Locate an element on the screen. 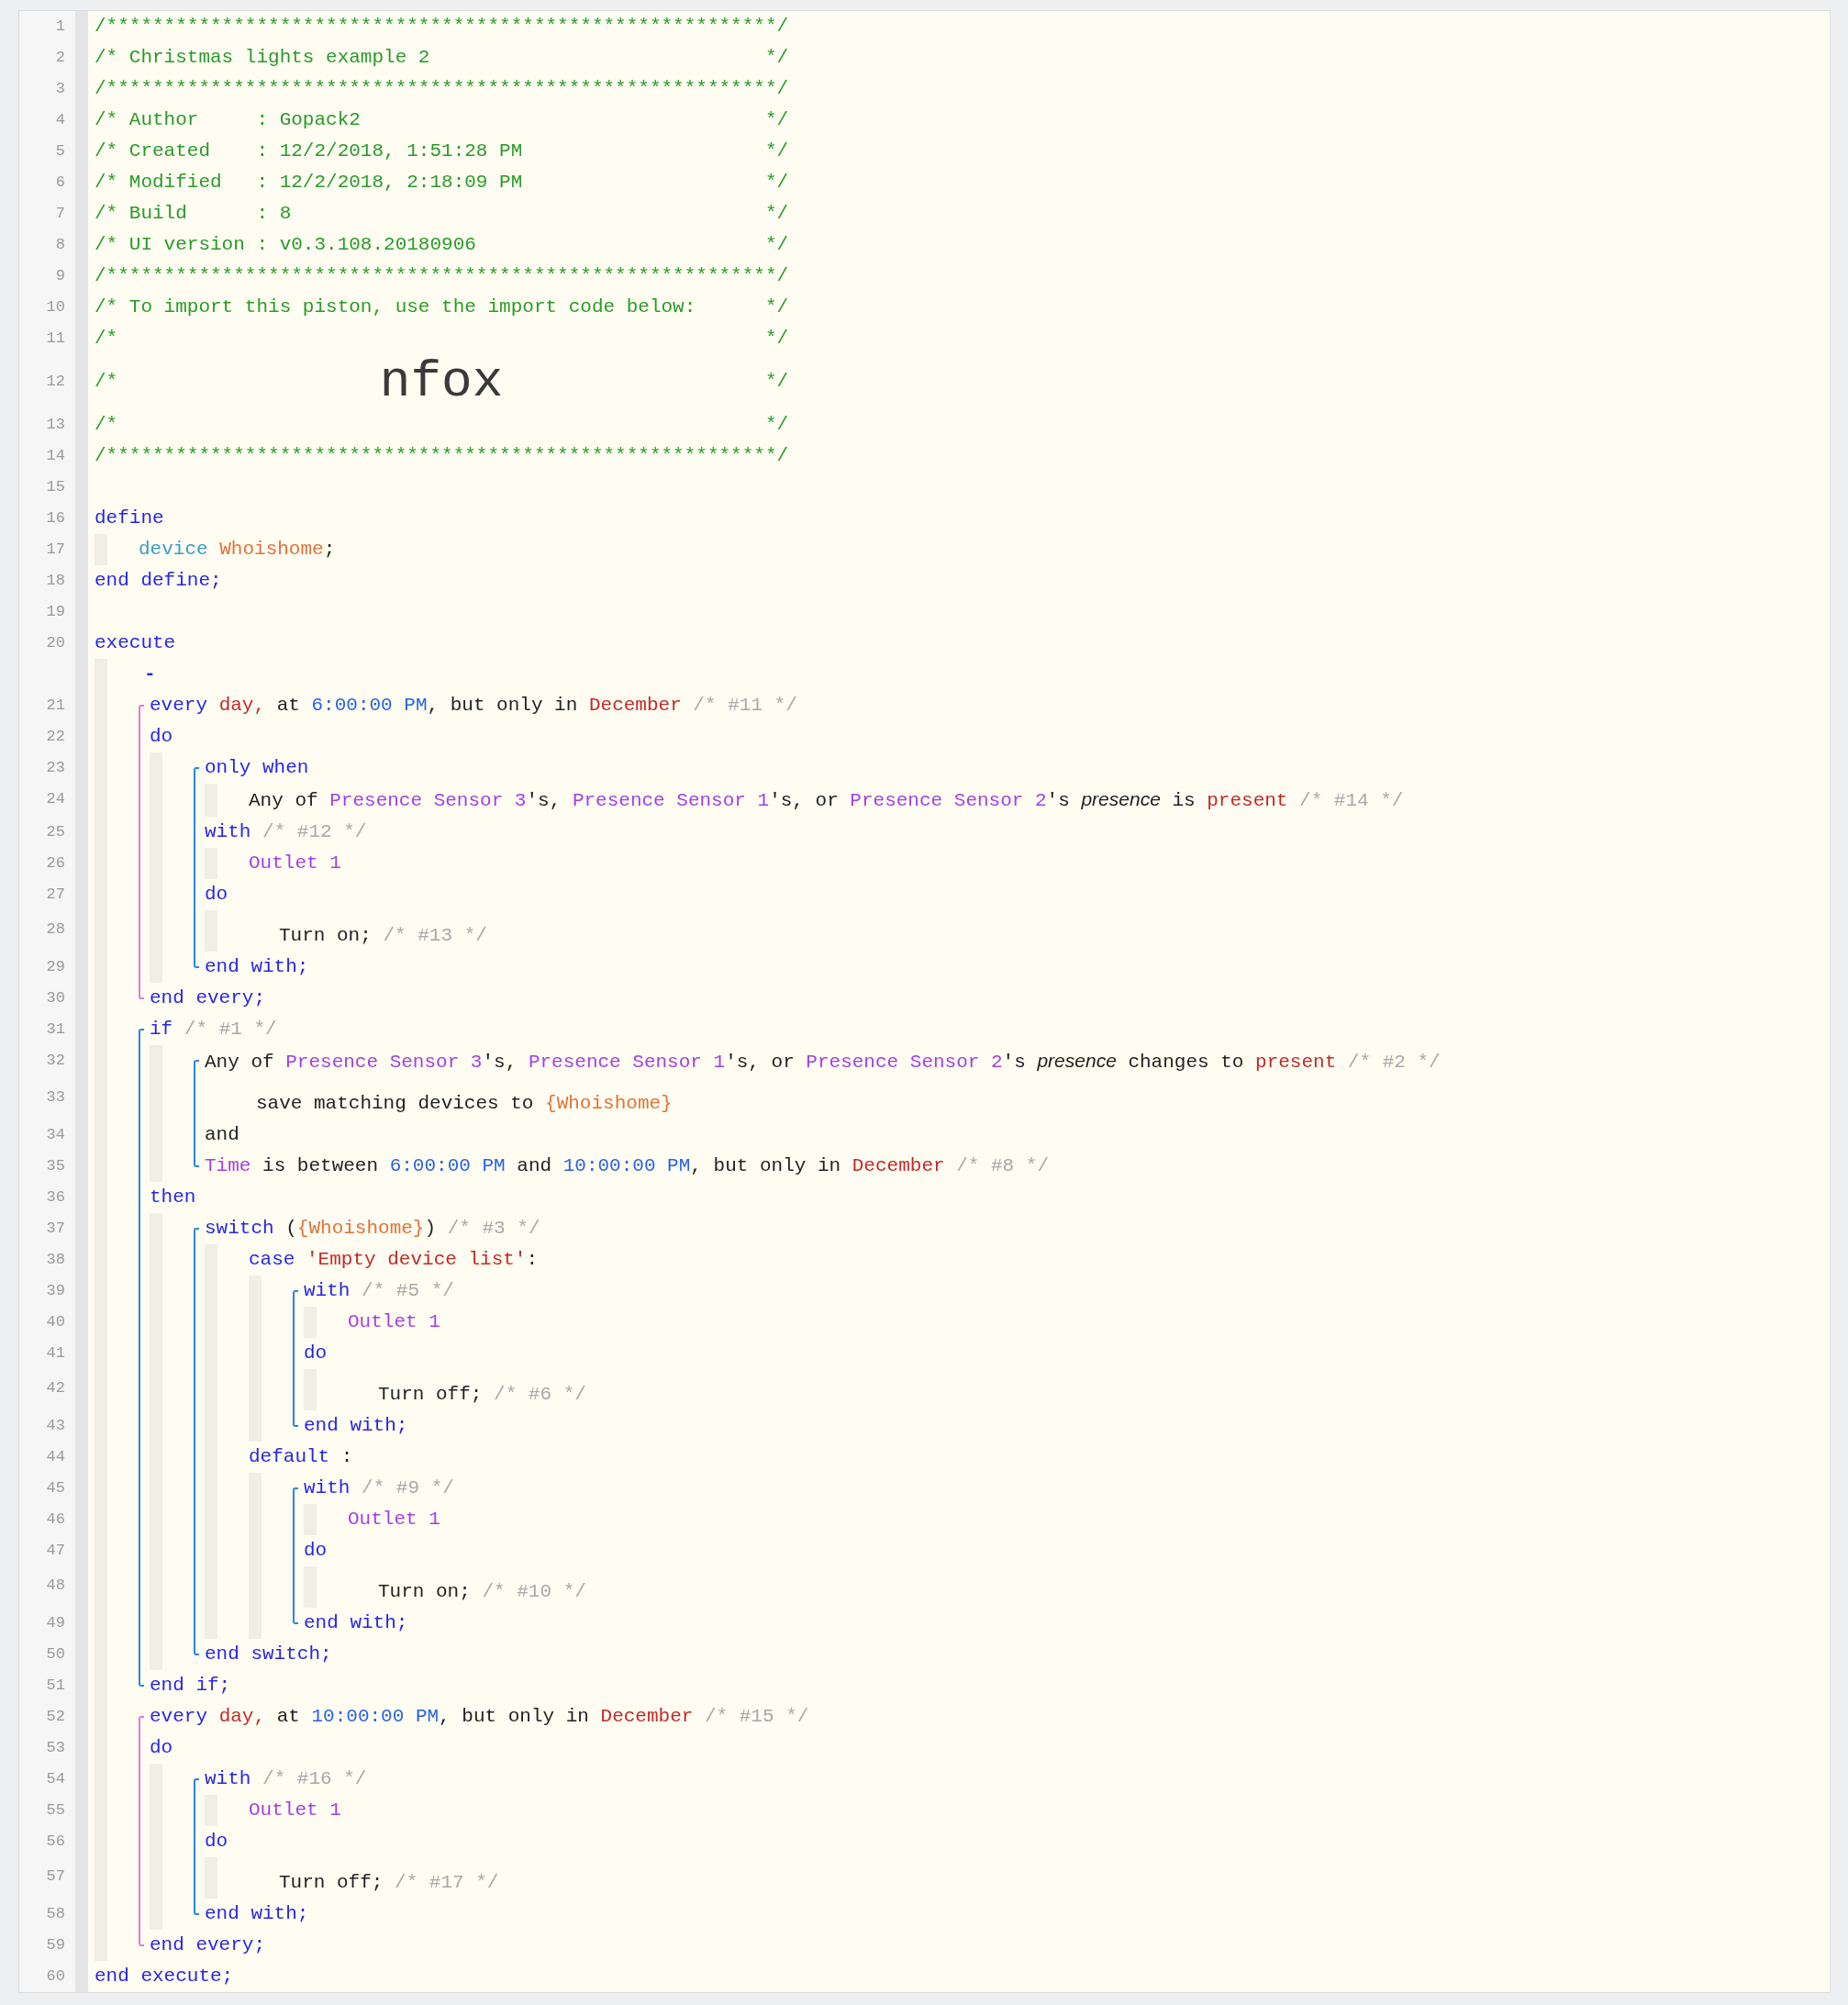 The image size is (1848, 2005). line-number: 27 is located at coordinates (55, 894).